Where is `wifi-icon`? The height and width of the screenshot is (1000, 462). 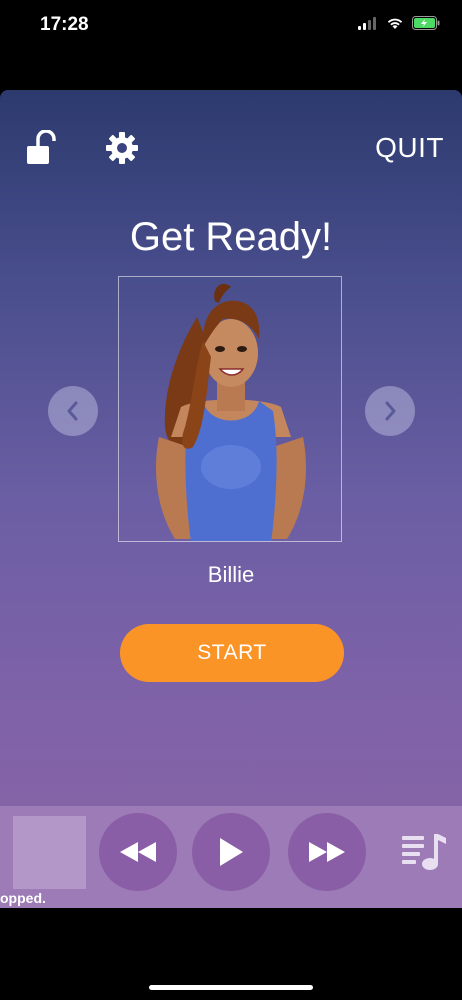 wifi-icon is located at coordinates (395, 23).